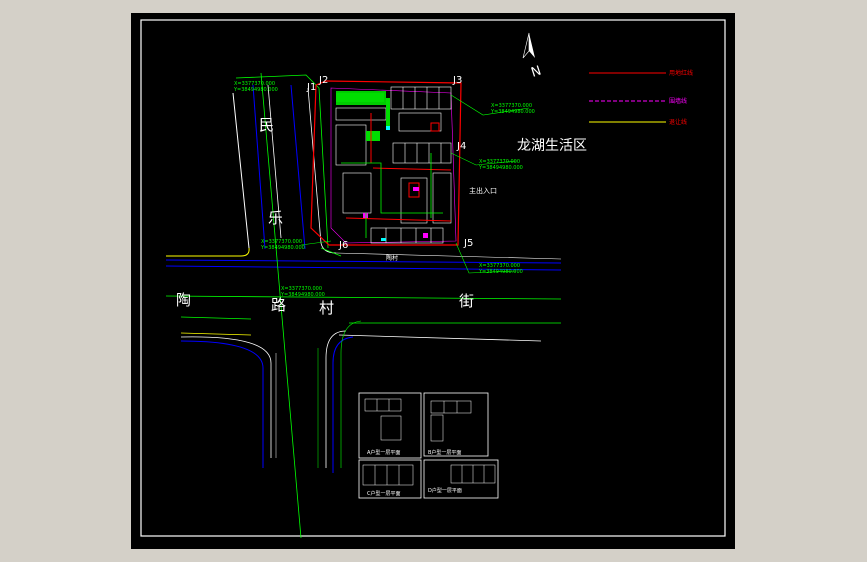  Describe the element at coordinates (552, 146) in the screenshot. I see `district-label: 龙湖生活区` at that location.